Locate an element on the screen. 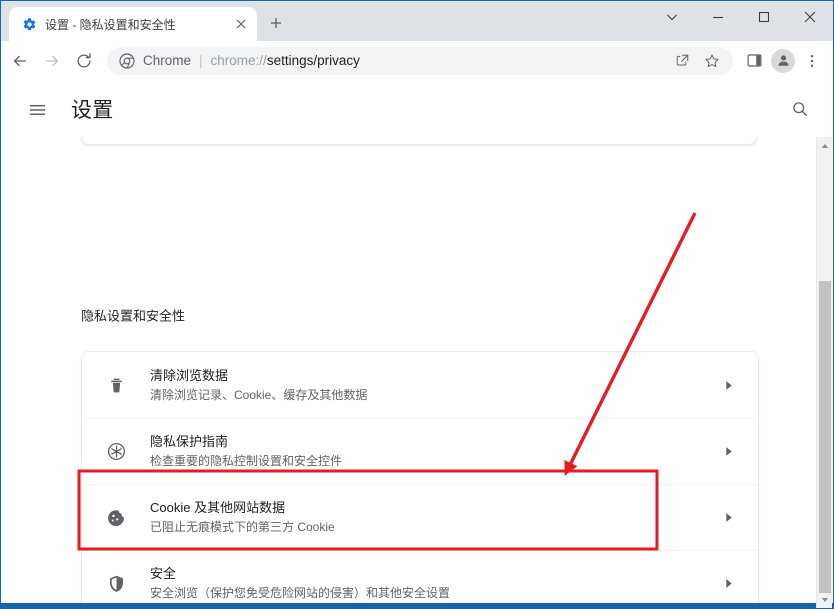  omnibox-url-prefix: chrome:// is located at coordinates (238, 60).